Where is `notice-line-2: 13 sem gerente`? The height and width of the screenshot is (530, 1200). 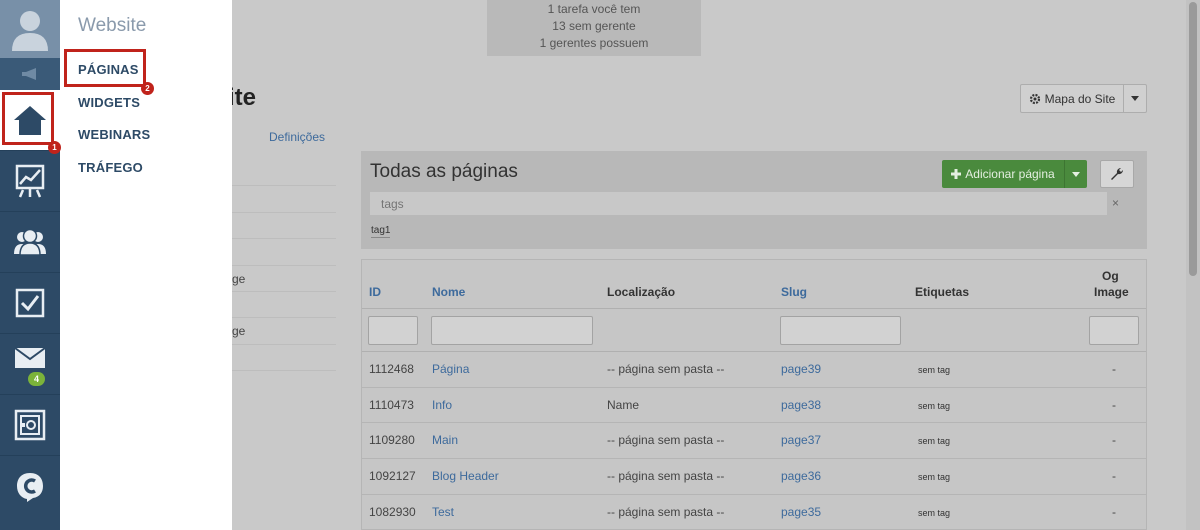
notice-line-2: 13 sem gerente is located at coordinates (594, 26).